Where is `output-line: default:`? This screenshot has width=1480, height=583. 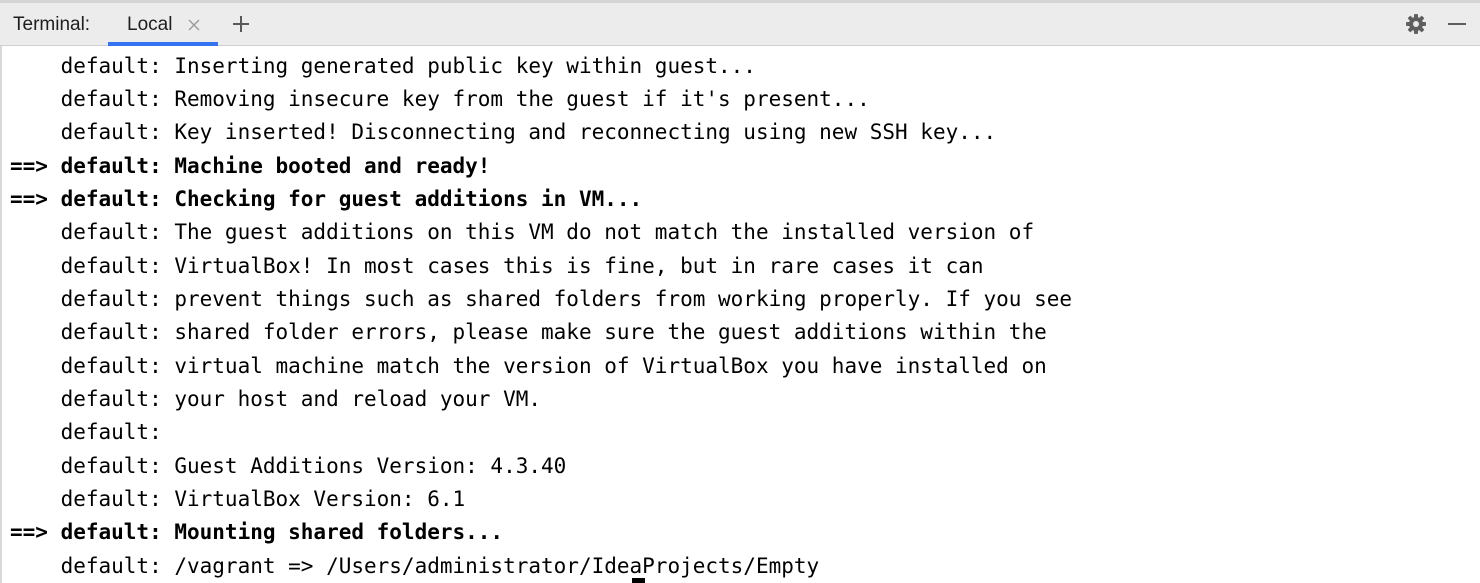
output-line: default: is located at coordinates (86, 432).